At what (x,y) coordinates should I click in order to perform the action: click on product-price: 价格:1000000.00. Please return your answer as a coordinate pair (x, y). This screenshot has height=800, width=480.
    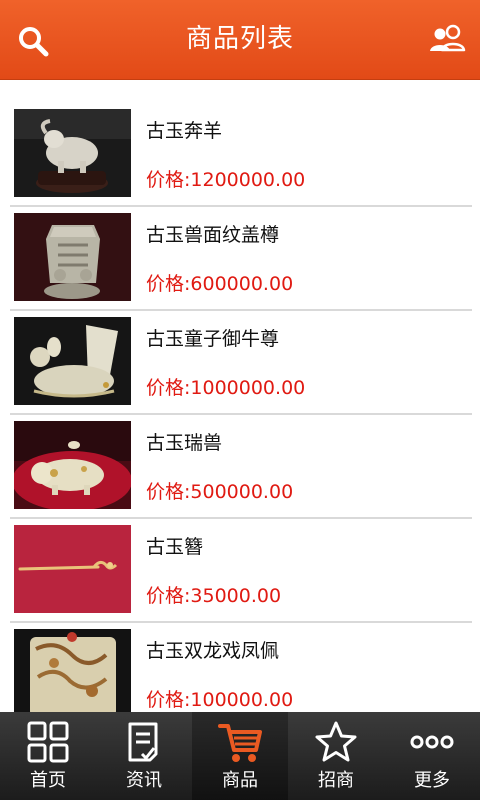
    Looking at the image, I should click on (225, 386).